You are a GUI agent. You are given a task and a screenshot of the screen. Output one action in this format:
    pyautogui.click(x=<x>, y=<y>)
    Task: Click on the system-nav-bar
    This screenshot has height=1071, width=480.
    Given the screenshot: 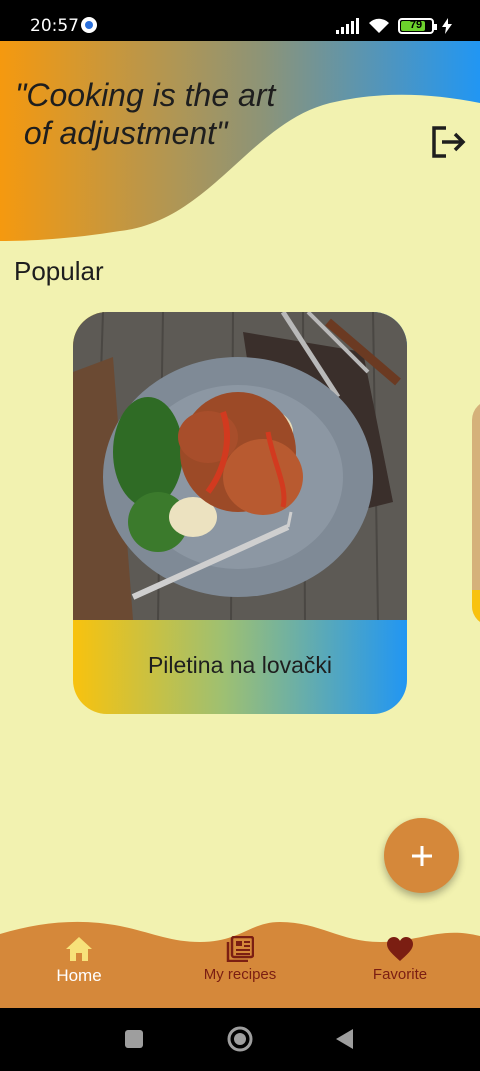 What is the action you would take?
    pyautogui.click(x=240, y=1039)
    